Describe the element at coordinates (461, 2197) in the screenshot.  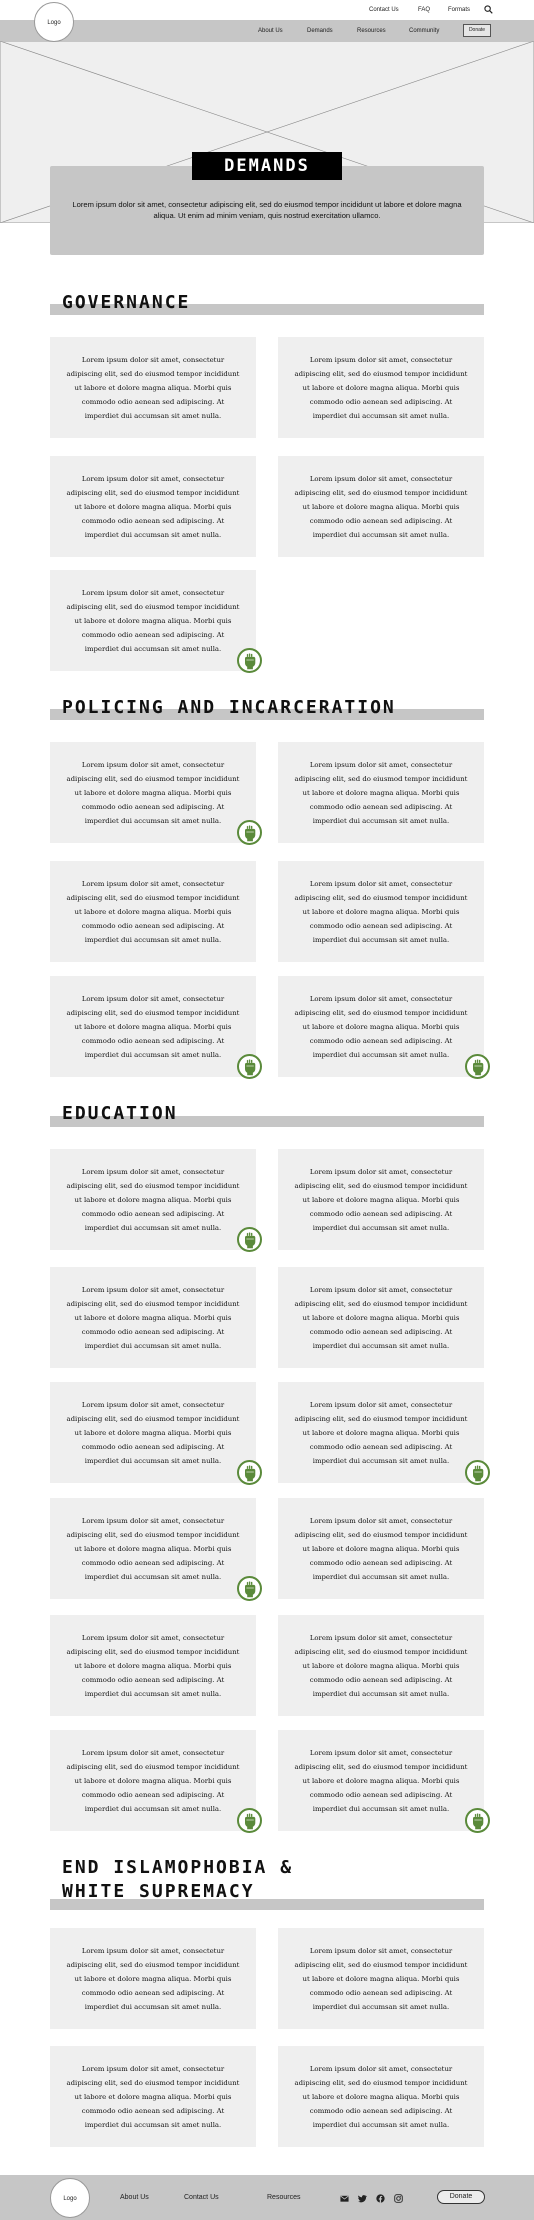
I see `donate-button-footer: Donate` at that location.